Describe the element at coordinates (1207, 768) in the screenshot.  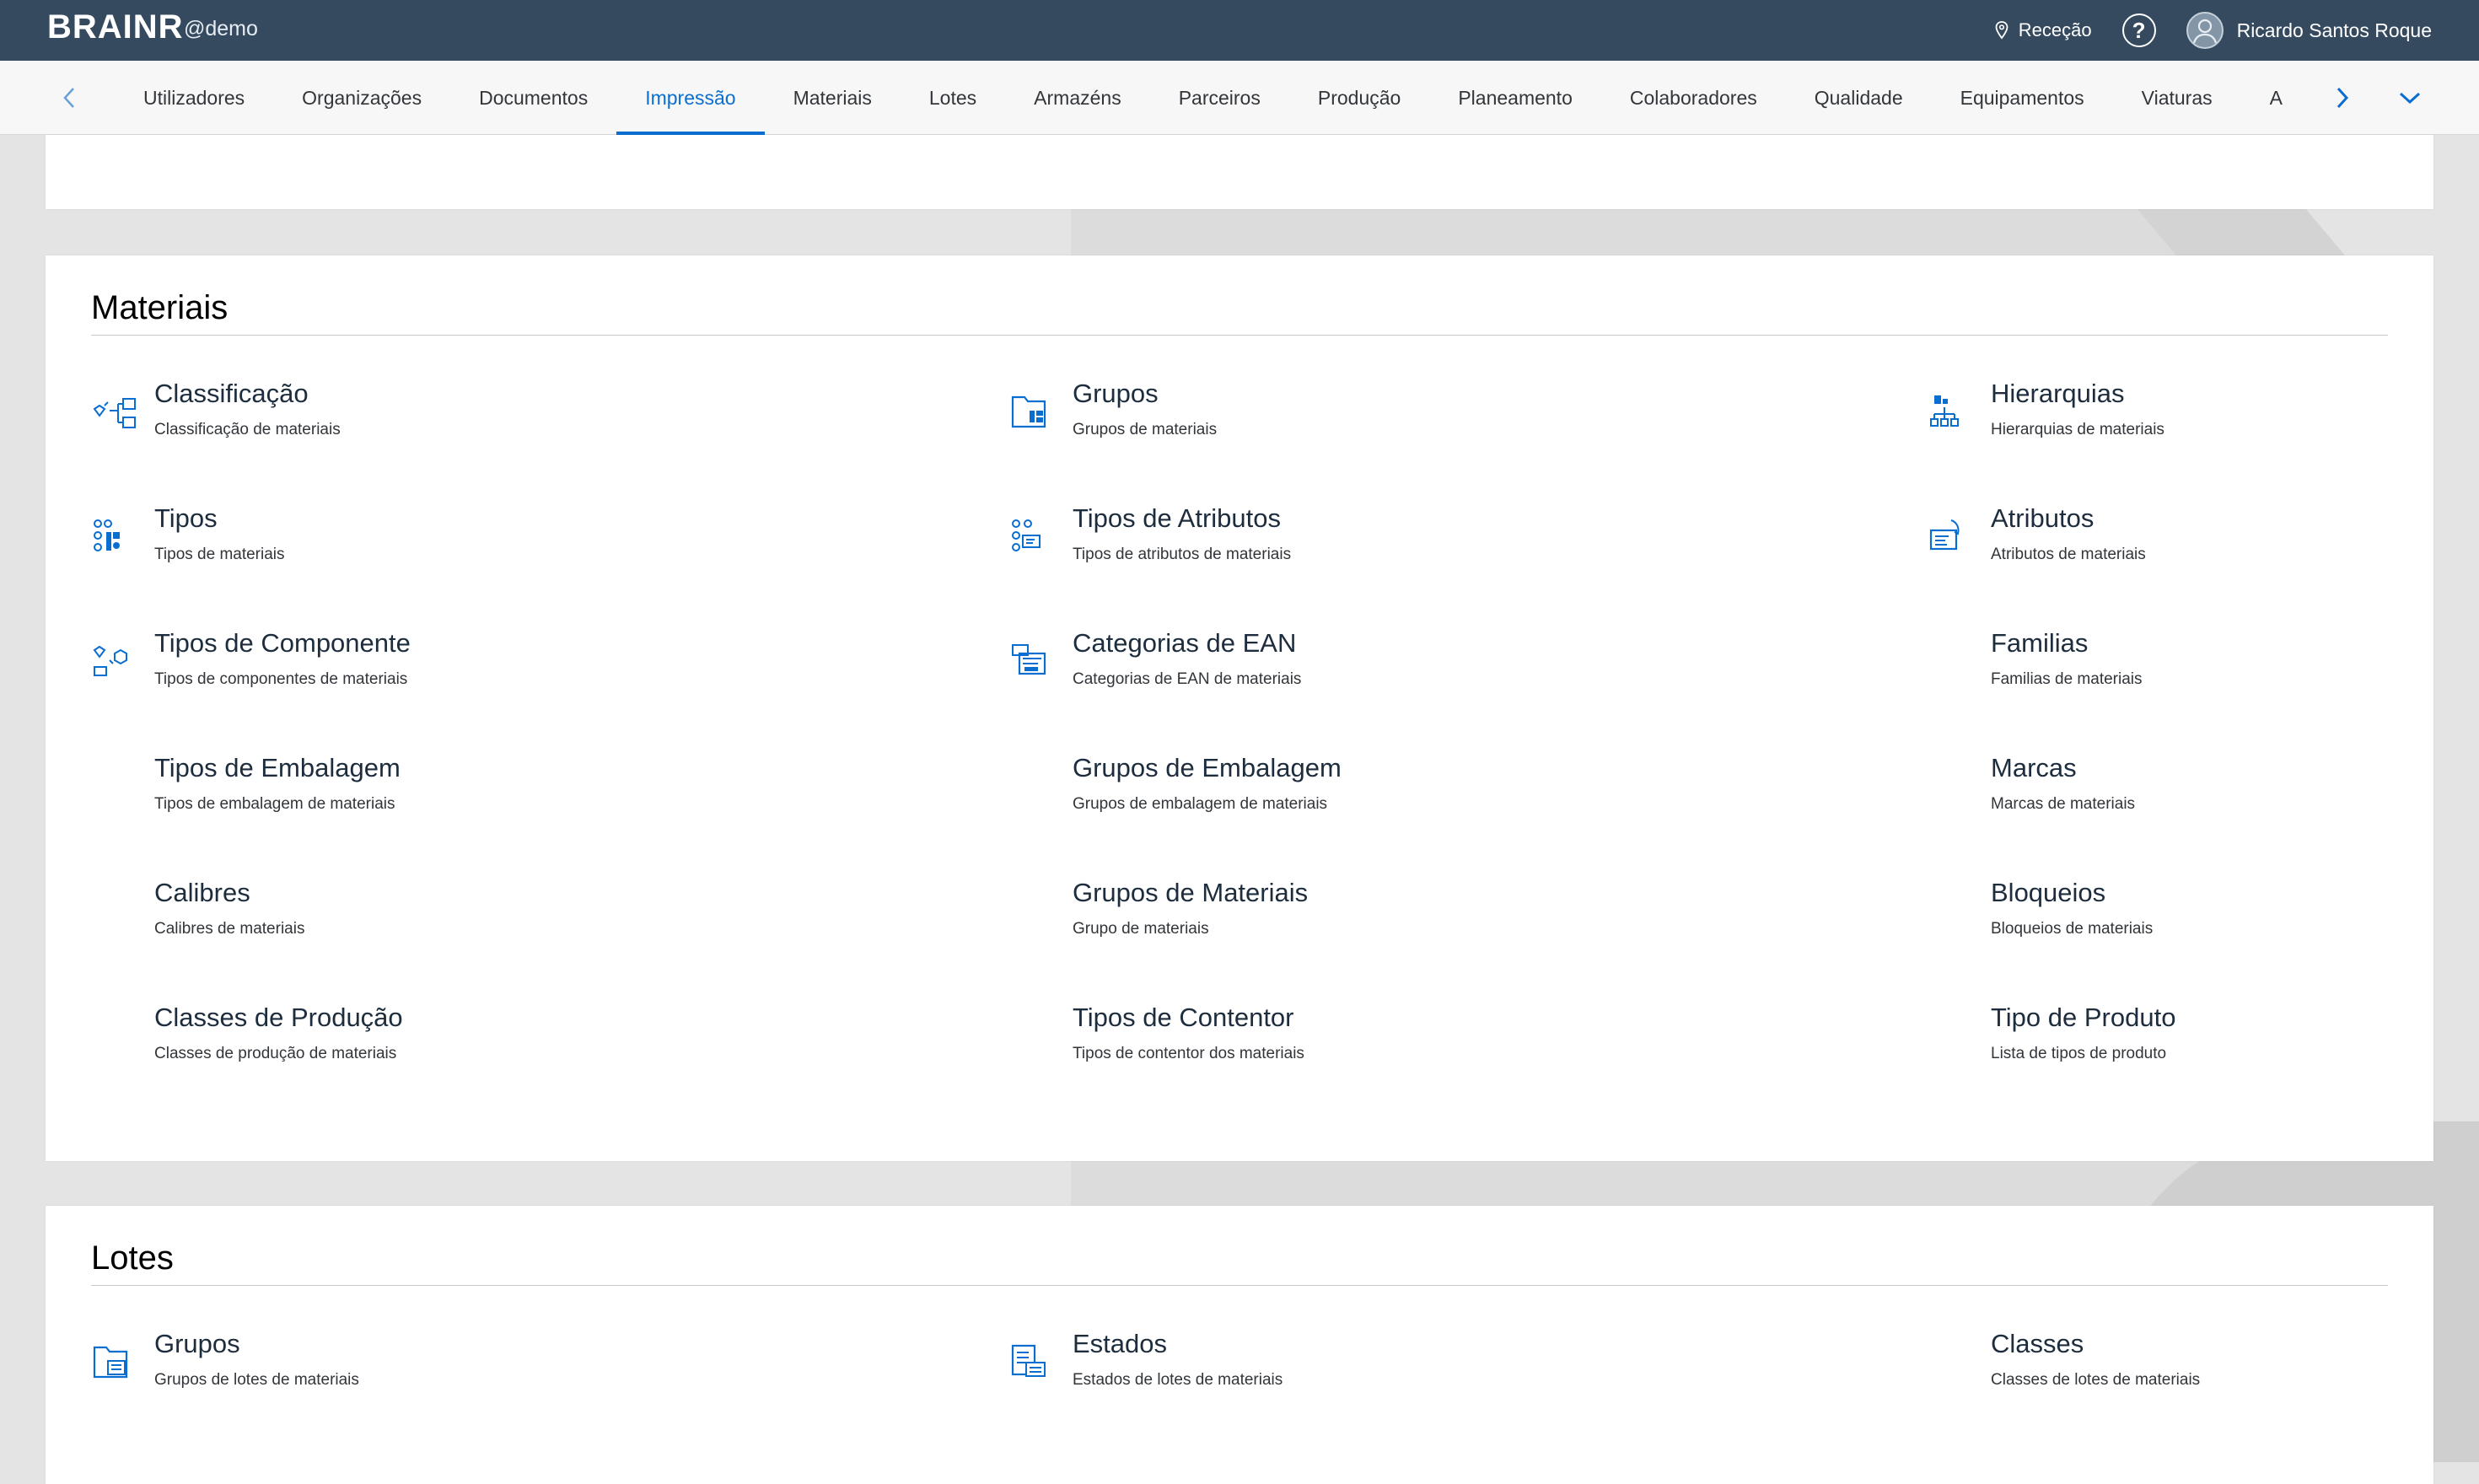
I see `tile-title: Grupos de Embalagem` at that location.